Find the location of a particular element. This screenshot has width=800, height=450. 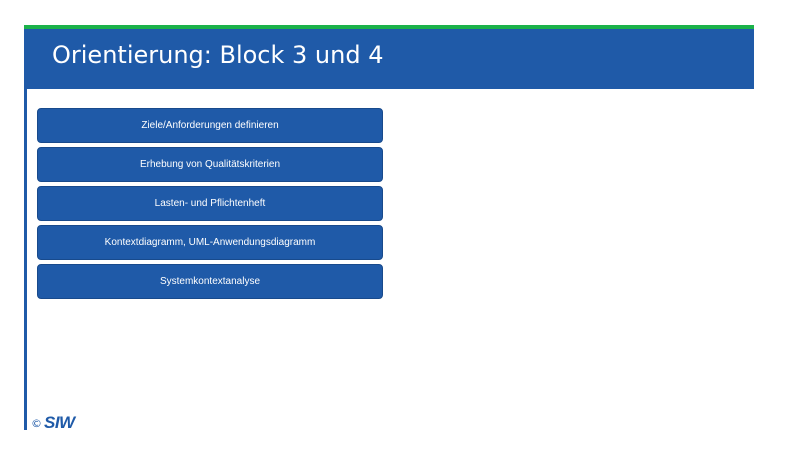

company-logo: SIW is located at coordinates (59, 422).